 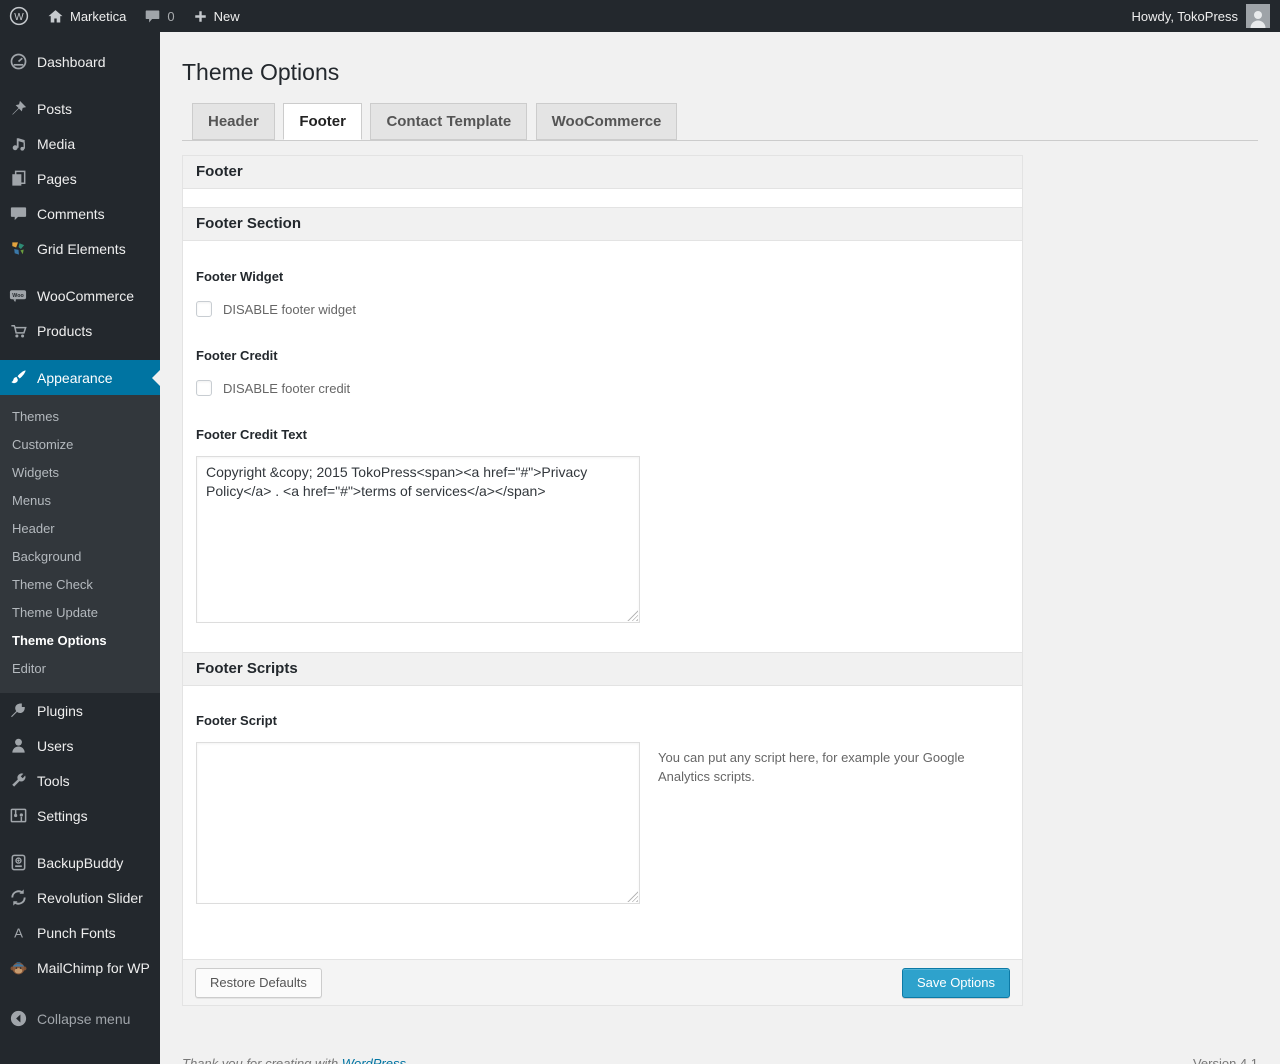 What do you see at coordinates (236, 720) in the screenshot?
I see `footer-script-label: Footer Script` at bounding box center [236, 720].